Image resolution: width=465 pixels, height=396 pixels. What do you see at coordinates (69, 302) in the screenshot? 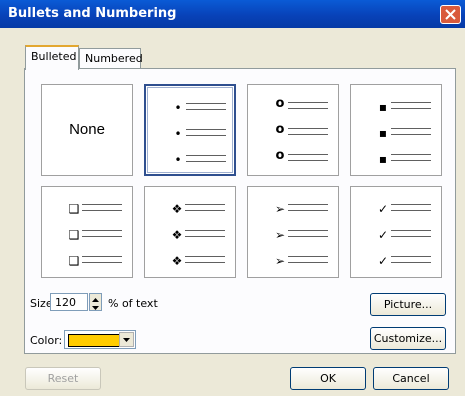
I see `size-input: 120` at bounding box center [69, 302].